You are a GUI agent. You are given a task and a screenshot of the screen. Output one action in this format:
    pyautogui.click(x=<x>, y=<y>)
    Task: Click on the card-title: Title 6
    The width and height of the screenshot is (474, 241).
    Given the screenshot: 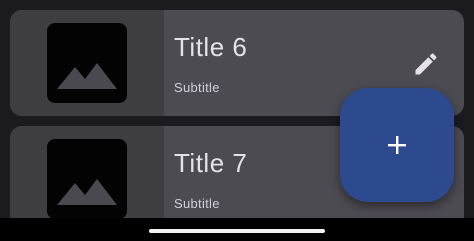 What is the action you would take?
    pyautogui.click(x=211, y=47)
    